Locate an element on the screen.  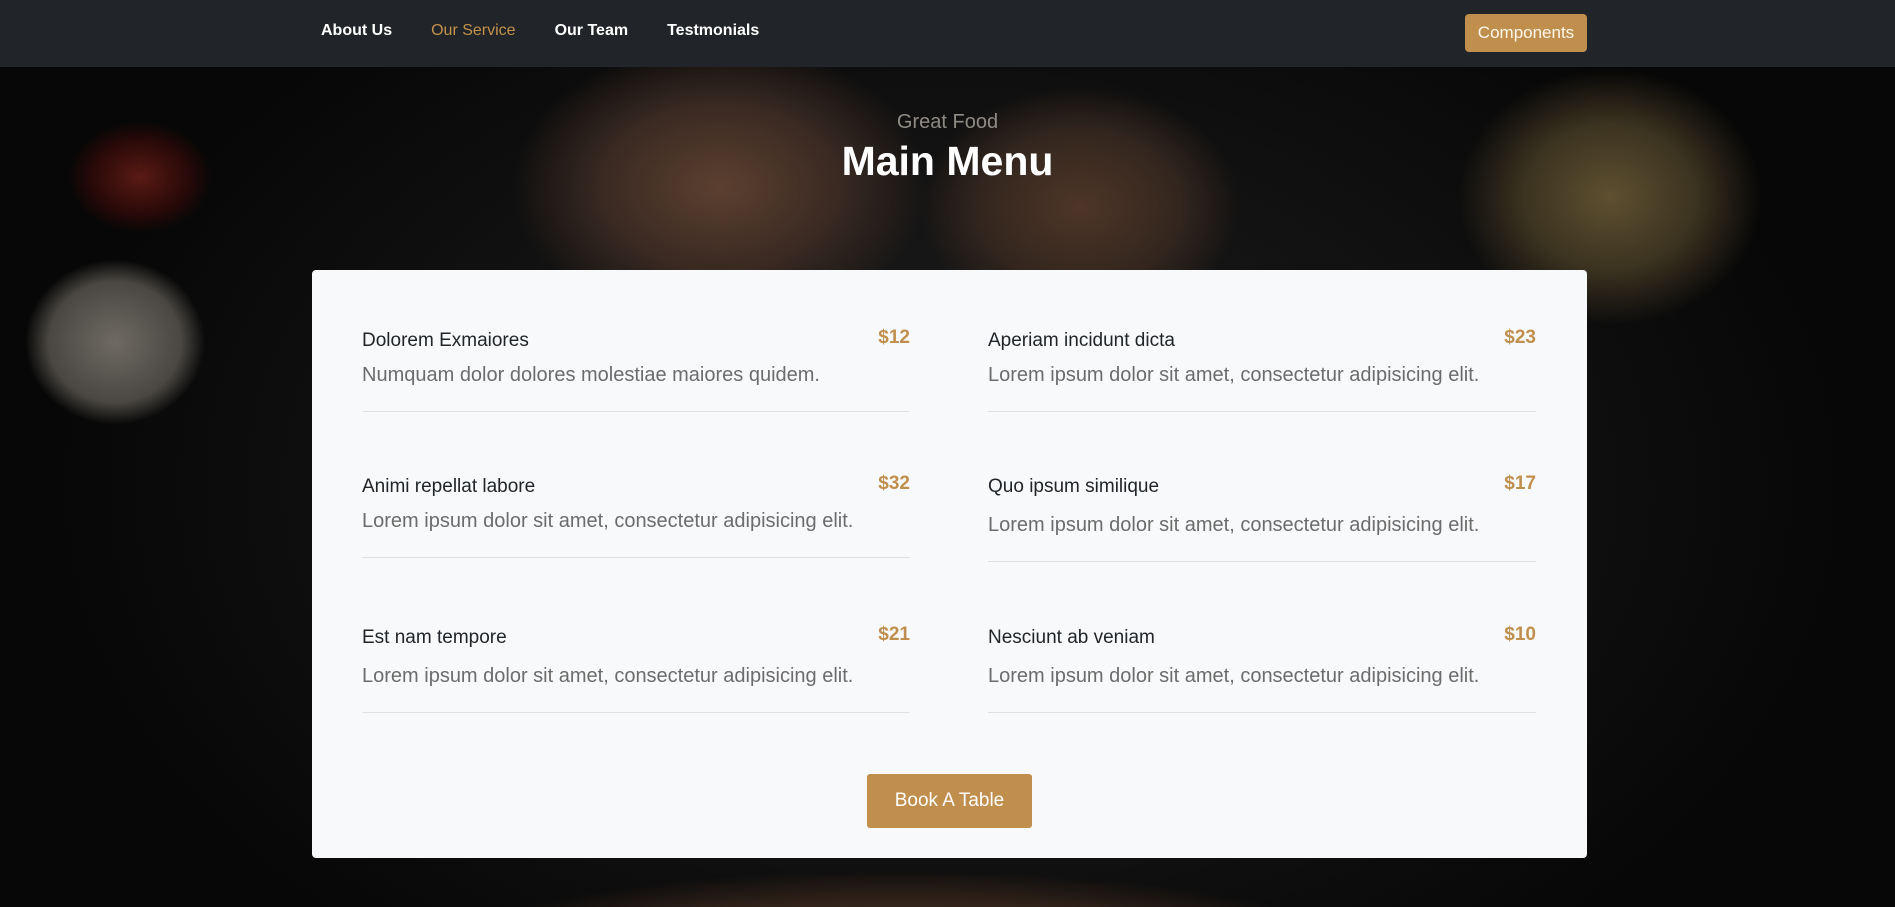
menu-item-price: $23 is located at coordinates (1520, 337).